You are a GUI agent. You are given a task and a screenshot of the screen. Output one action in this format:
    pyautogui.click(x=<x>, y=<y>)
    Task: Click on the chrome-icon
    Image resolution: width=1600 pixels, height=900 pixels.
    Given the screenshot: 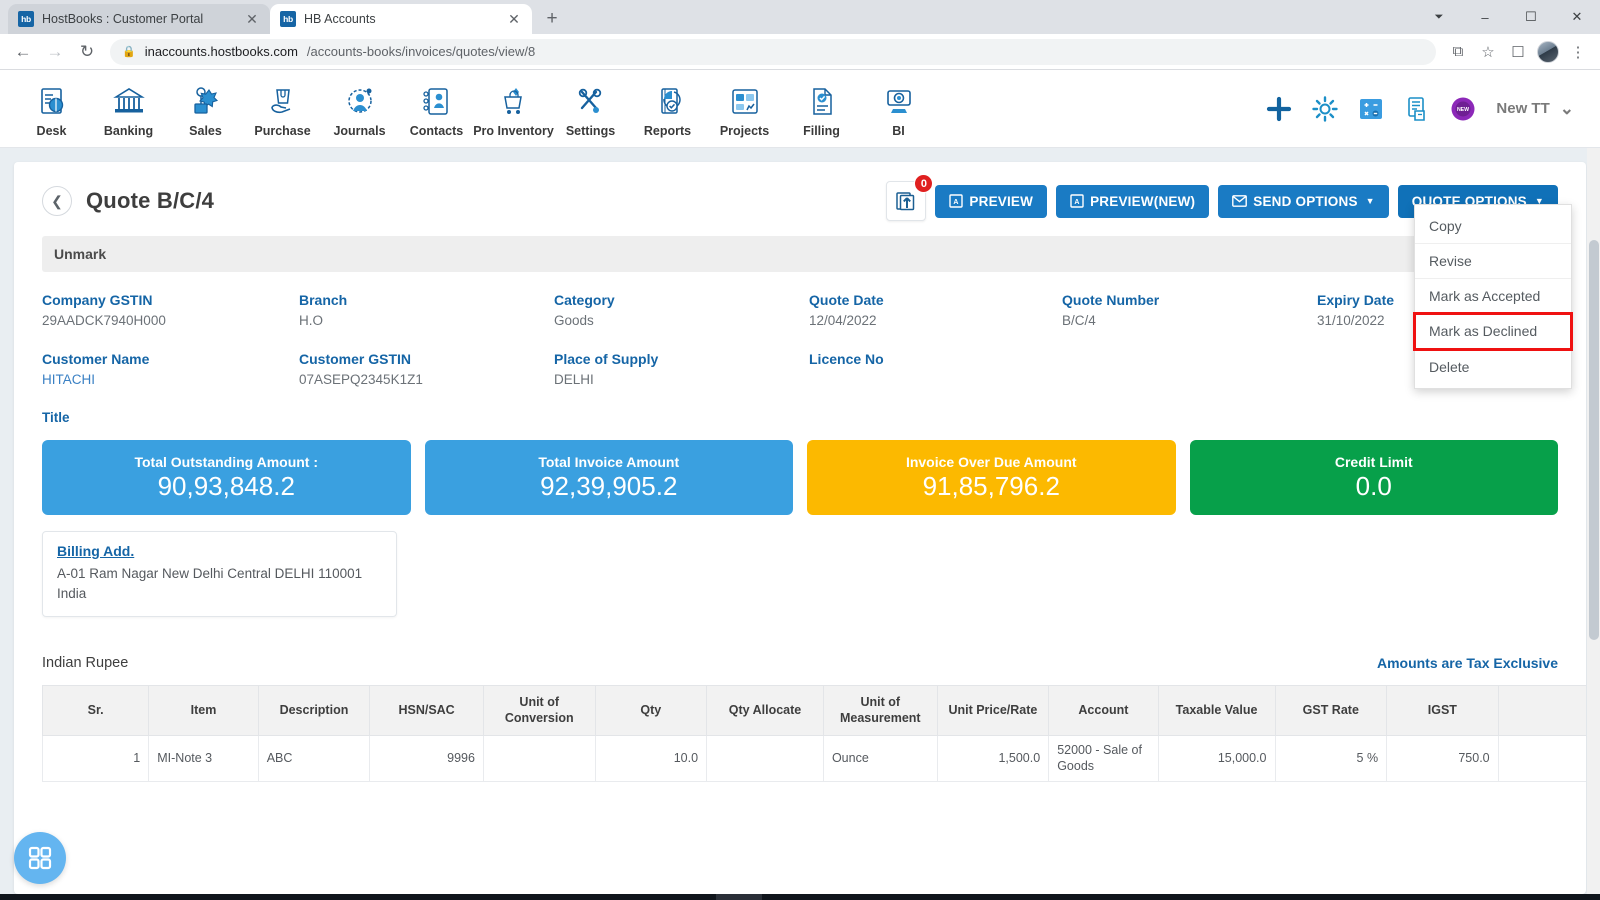 What is the action you would take?
    pyautogui.click(x=739, y=897)
    